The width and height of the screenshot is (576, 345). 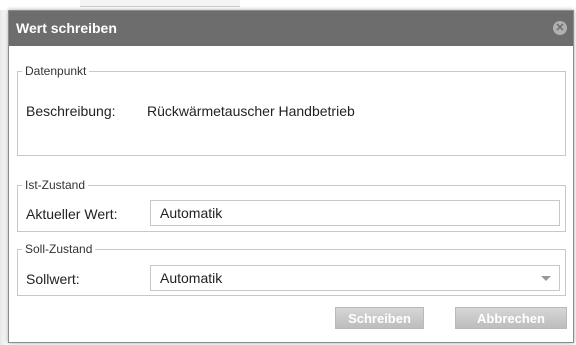 What do you see at coordinates (379, 318) in the screenshot?
I see `write-button: Schreiben` at bounding box center [379, 318].